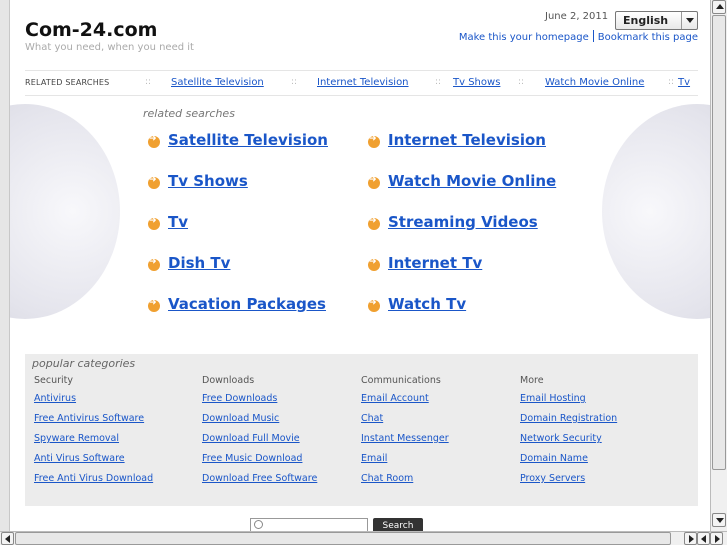 This screenshot has height=545, width=727. What do you see at coordinates (247, 304) in the screenshot?
I see `related-link: Vacation Packages` at bounding box center [247, 304].